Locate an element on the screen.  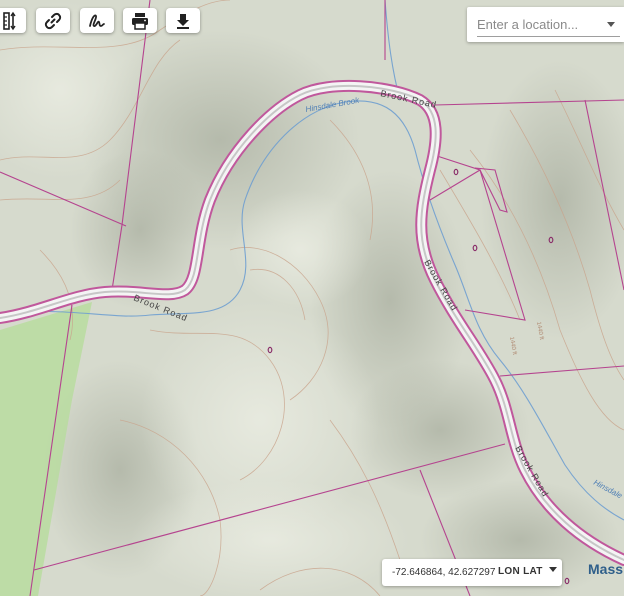
location-input is located at coordinates (537, 24).